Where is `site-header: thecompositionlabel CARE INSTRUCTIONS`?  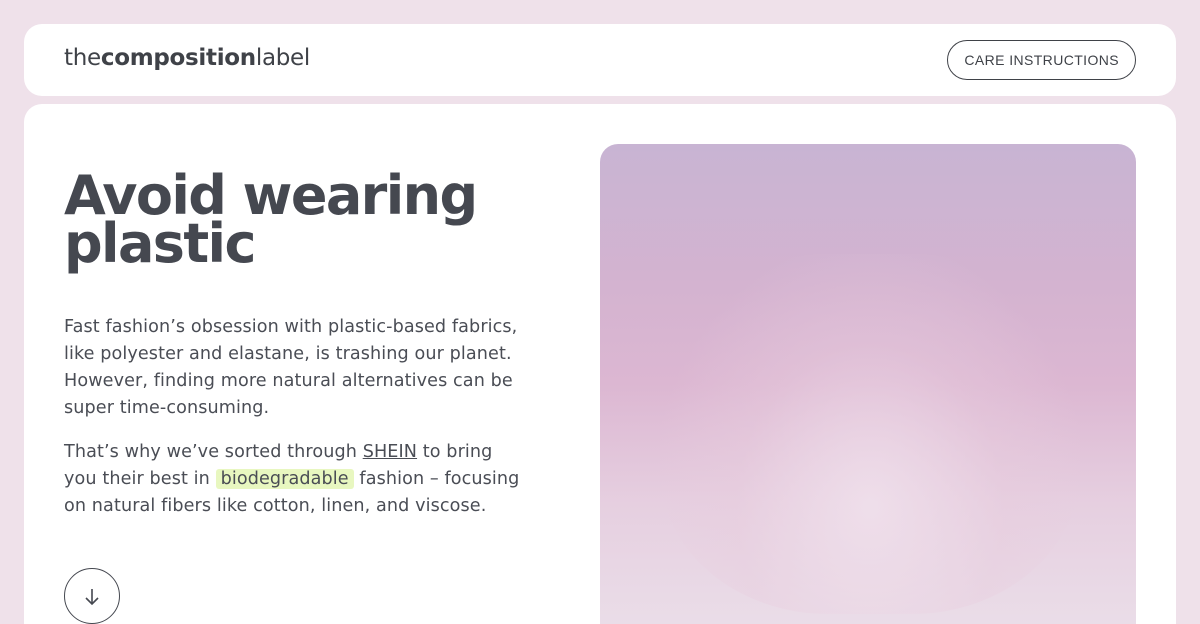
site-header: thecompositionlabel CARE INSTRUCTIONS is located at coordinates (600, 60).